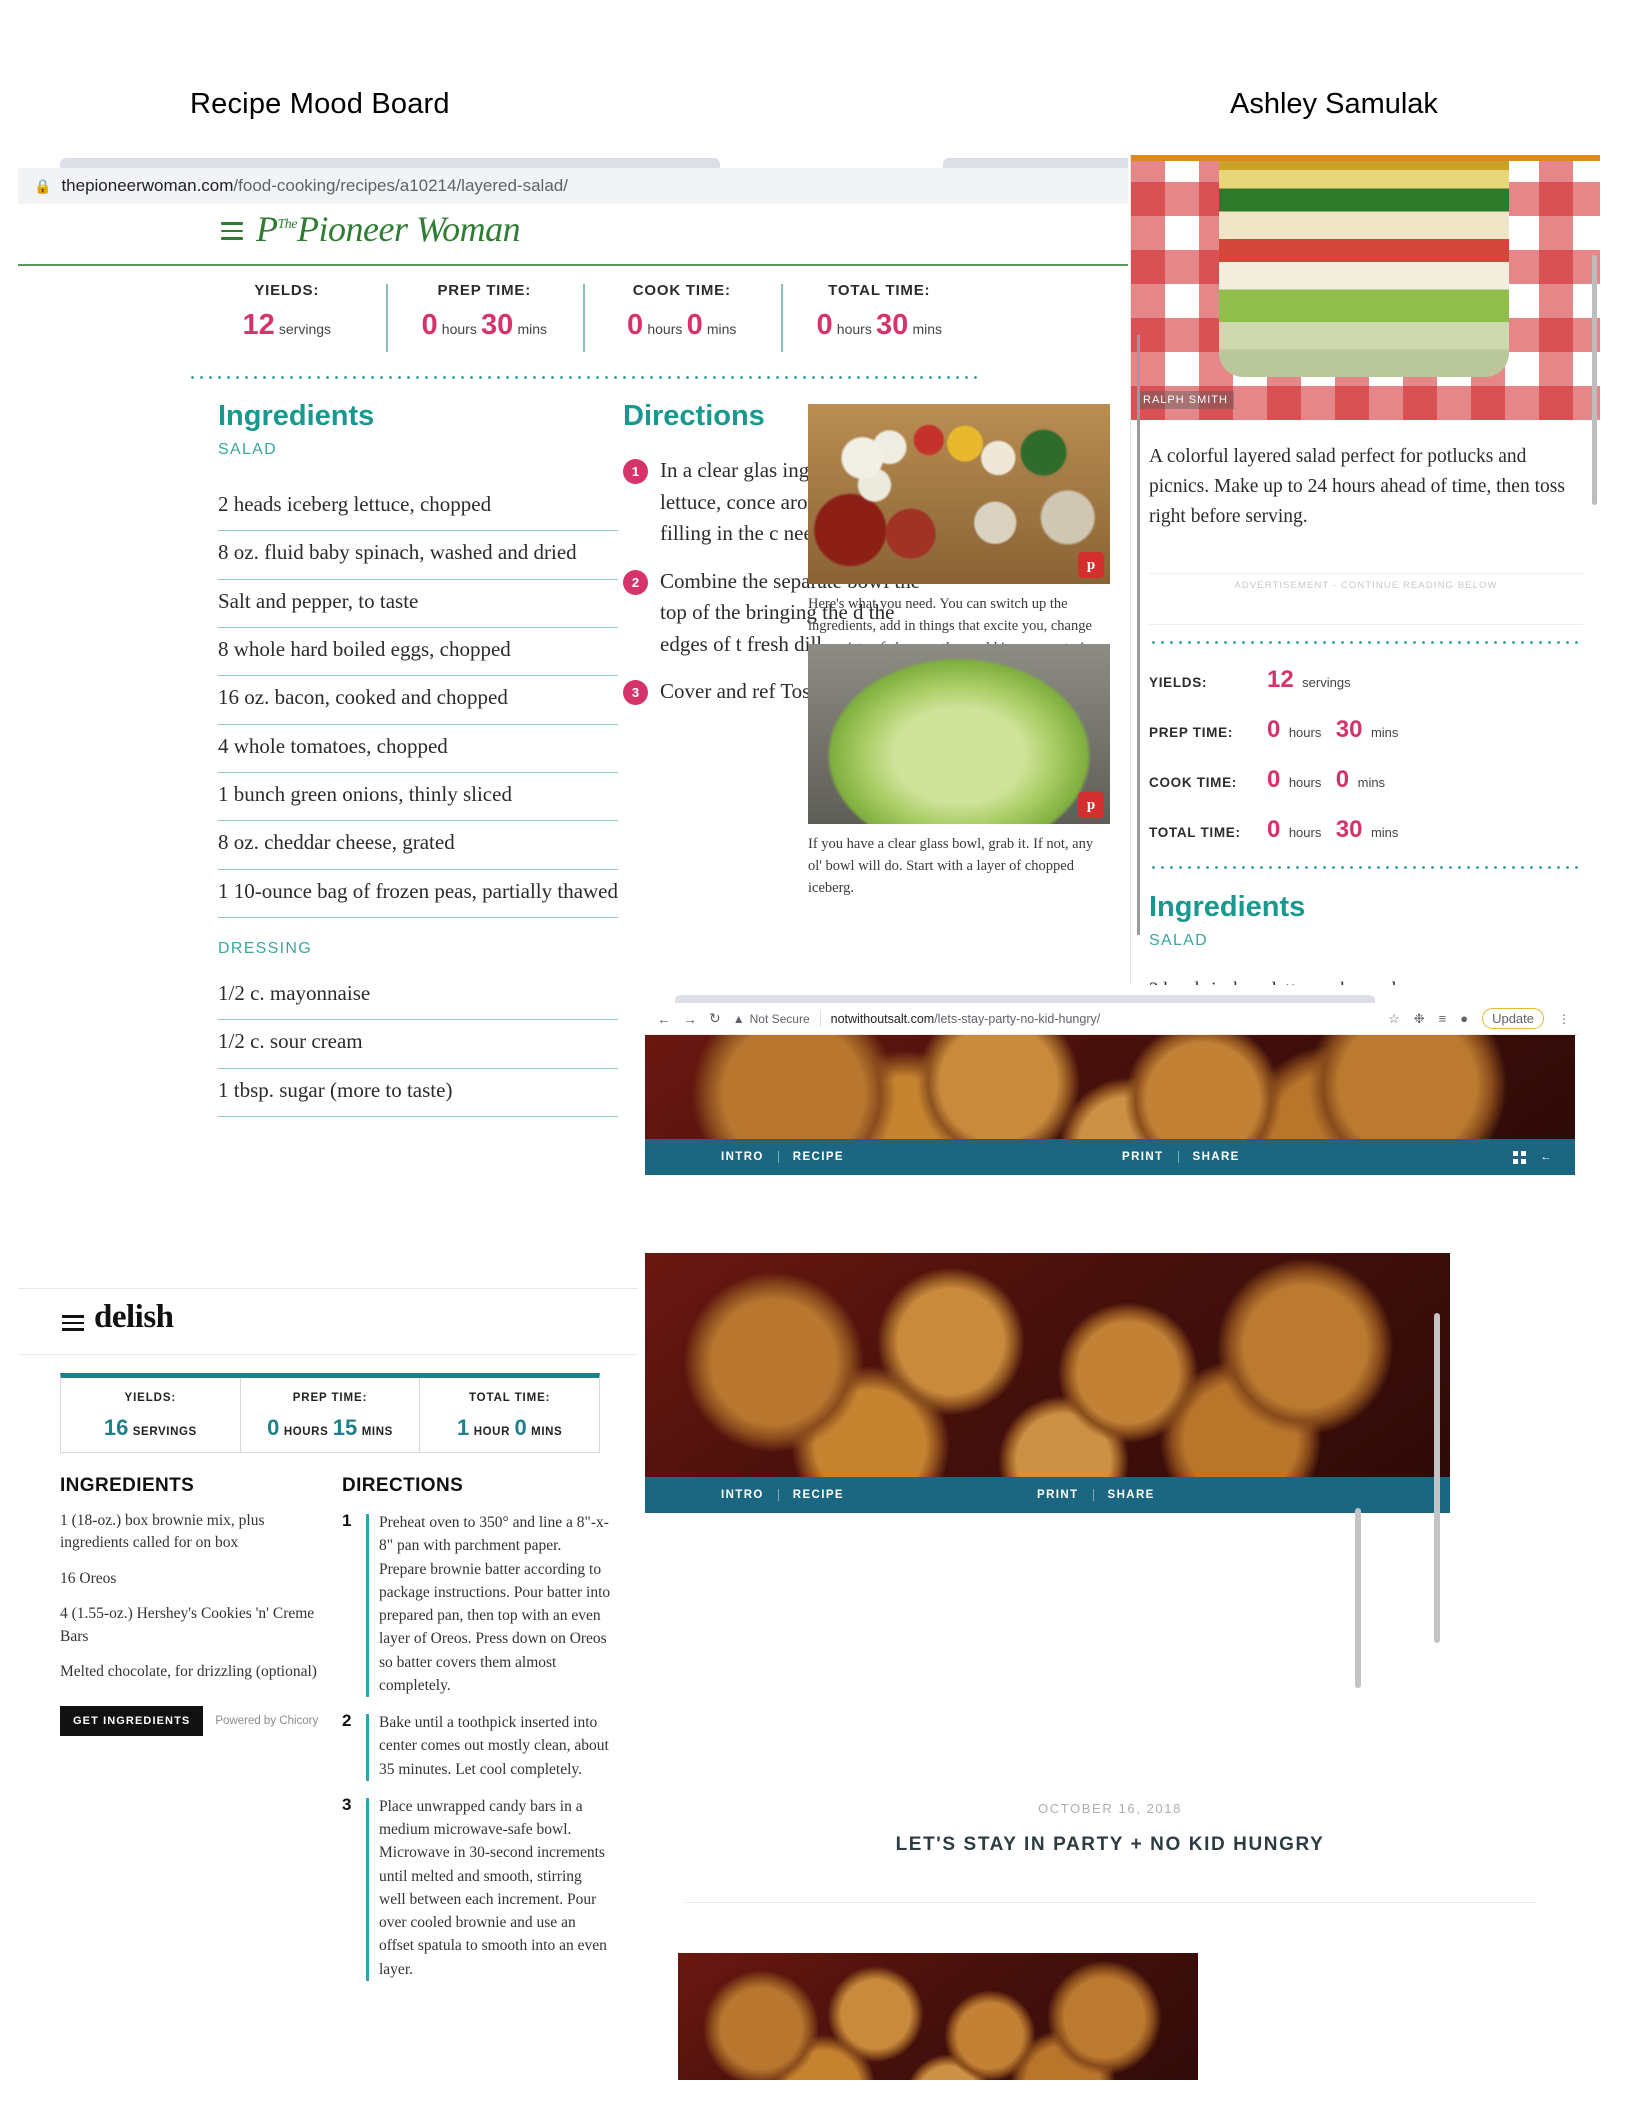 This screenshot has height=2112, width=1632. I want to click on url-domain: thepioneerwoman.com, so click(147, 185).